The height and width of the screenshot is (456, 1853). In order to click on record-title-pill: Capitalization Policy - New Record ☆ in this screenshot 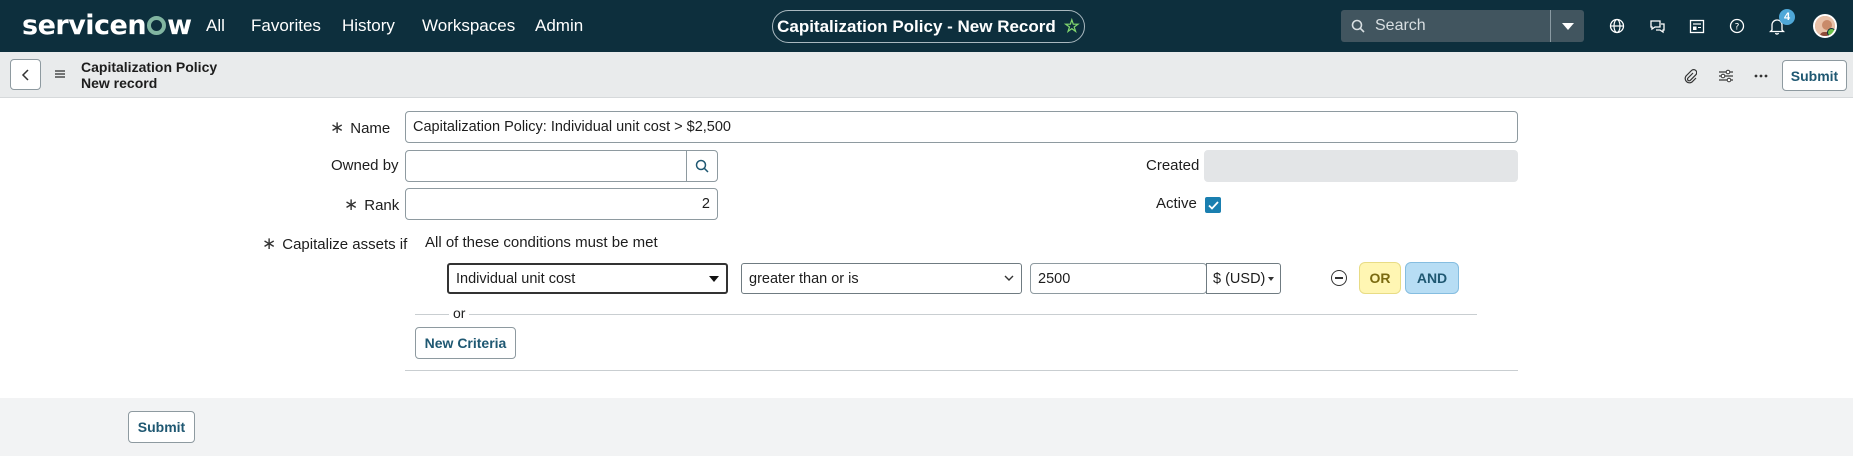, I will do `click(928, 26)`.